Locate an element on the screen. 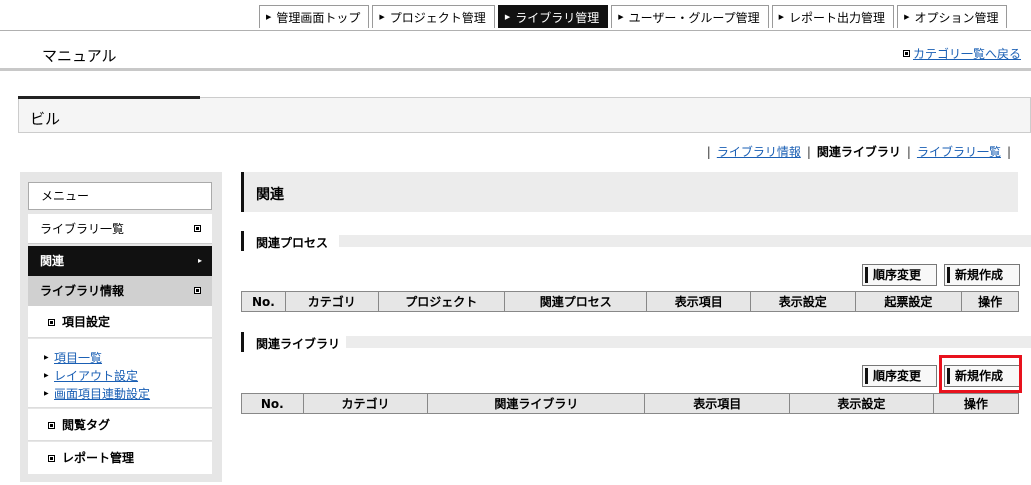 The width and height of the screenshot is (1031, 485). tab-option-management: ▶ オプション管理 is located at coordinates (952, 16).